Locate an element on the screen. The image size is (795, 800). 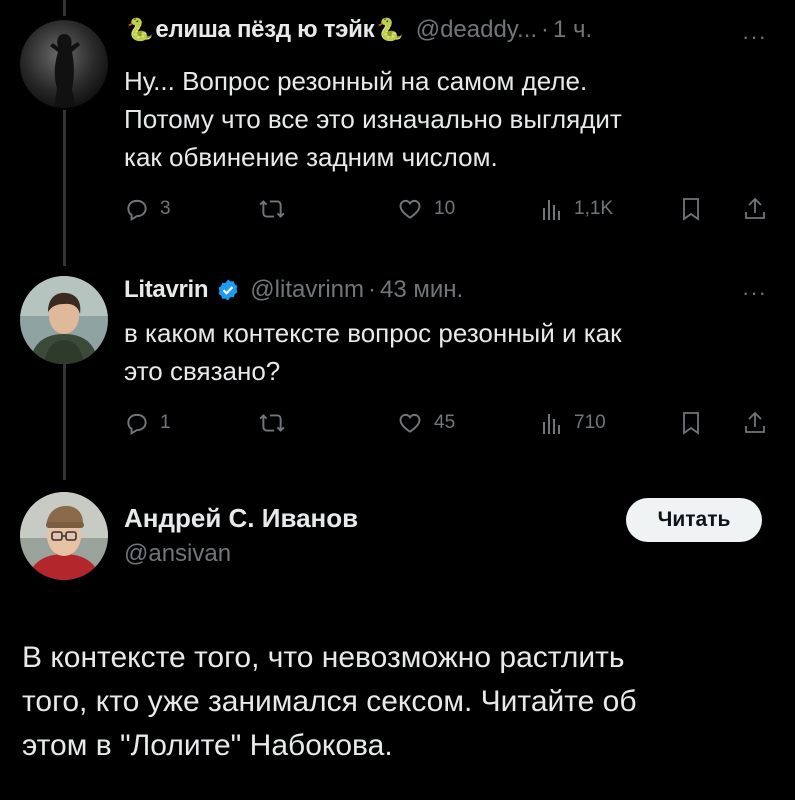
author-name: елиша пёзд ю тэйк is located at coordinates (264, 30).